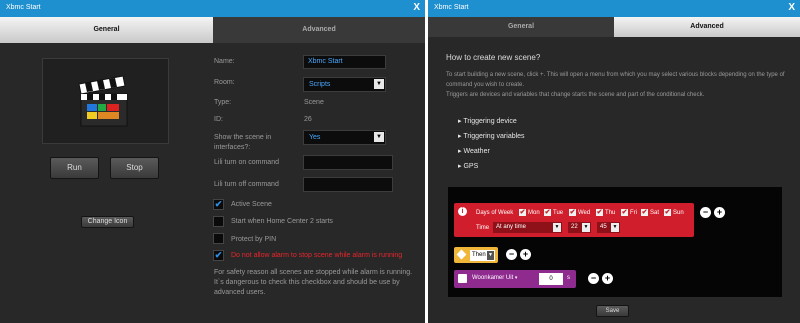 The width and height of the screenshot is (800, 323). What do you see at coordinates (282, 221) in the screenshot?
I see `start-on-boot-label: Start when Home Center 2 starts` at bounding box center [282, 221].